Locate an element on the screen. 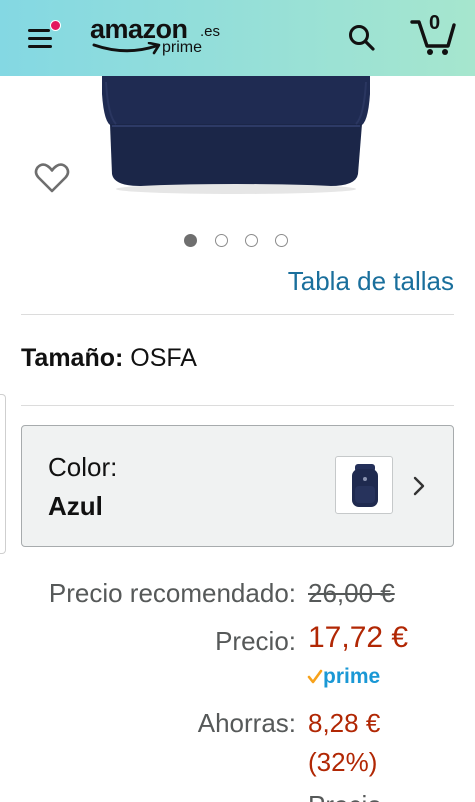  wishlist-button is located at coordinates (52, 178).